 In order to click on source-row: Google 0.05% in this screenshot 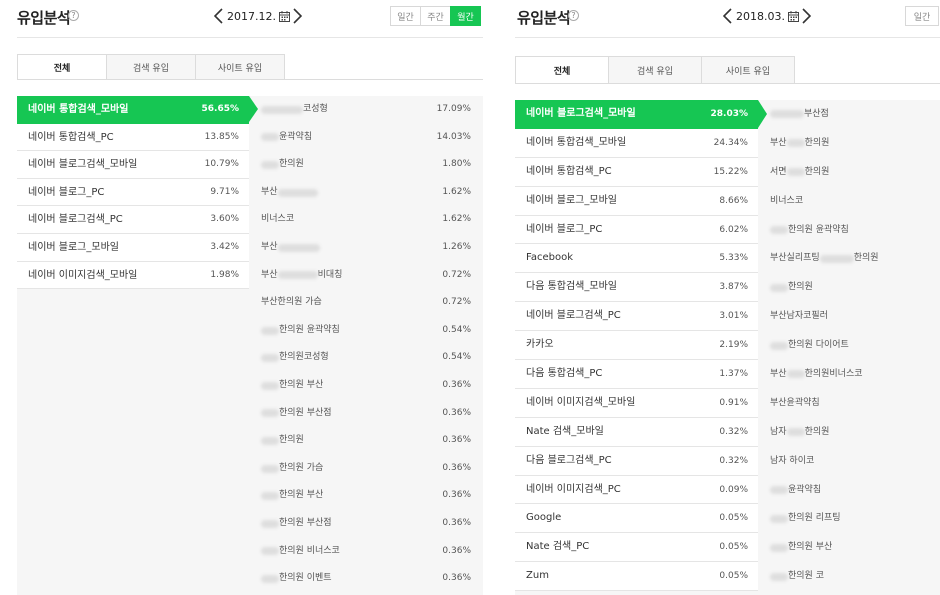, I will do `click(636, 519)`.